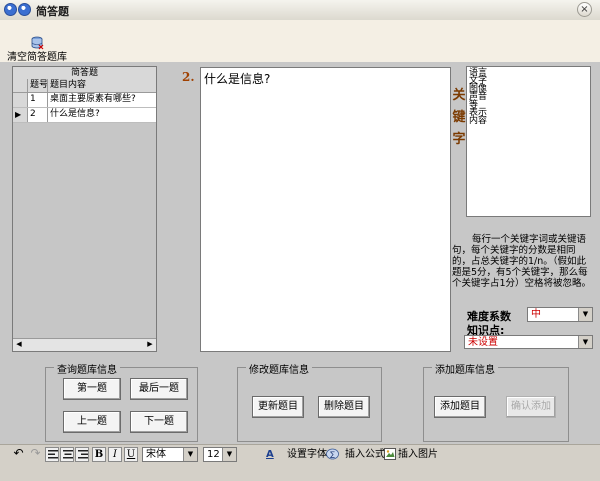  Describe the element at coordinates (37, 42) in the screenshot. I see `clear-question-bank-button: 清空简答题库` at that location.